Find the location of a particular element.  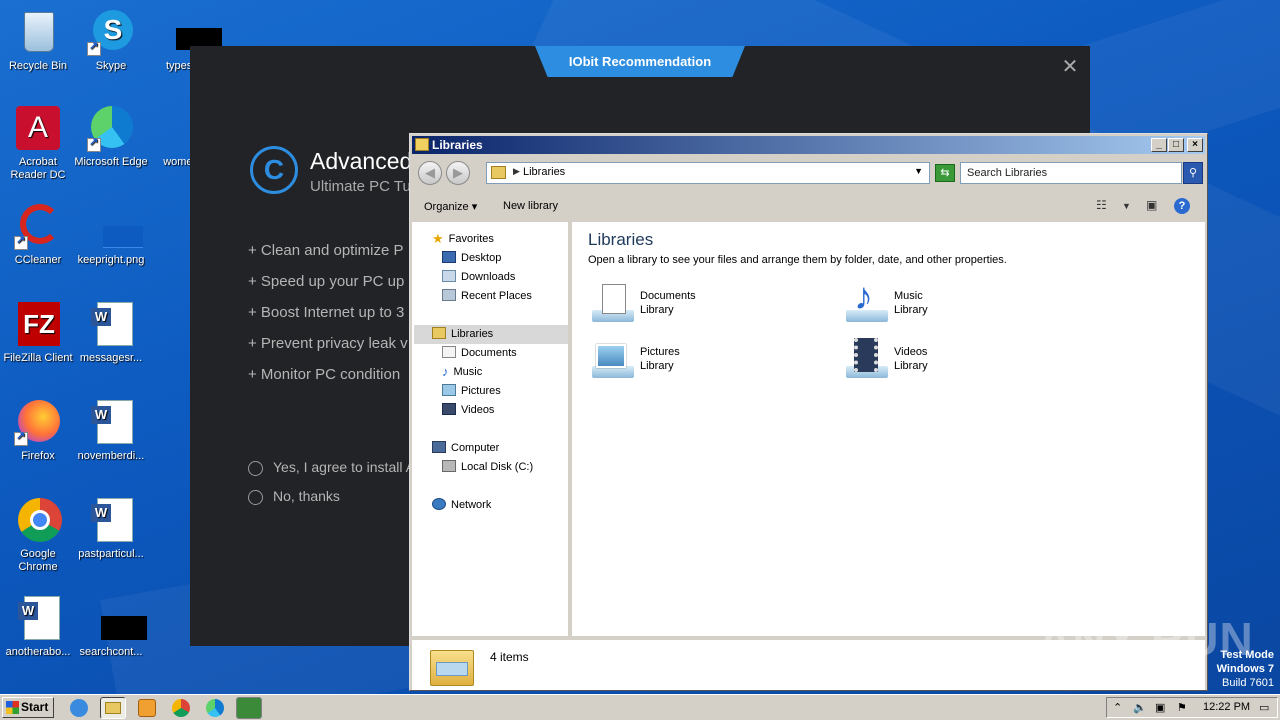

command-bar: Organize ▾ New library ☷ ▼ ▣ ? is located at coordinates (808, 207).